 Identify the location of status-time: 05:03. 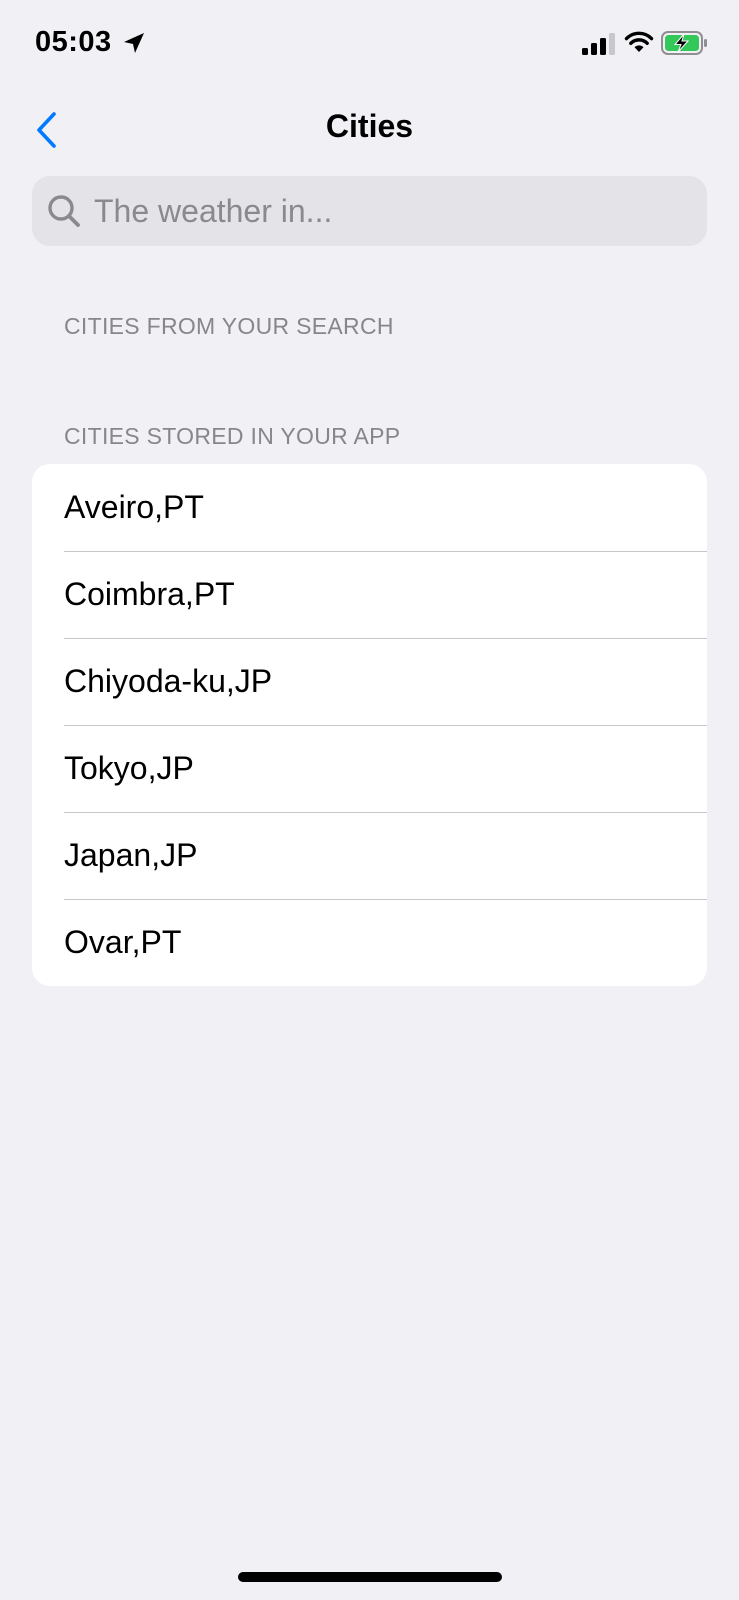
(73, 42).